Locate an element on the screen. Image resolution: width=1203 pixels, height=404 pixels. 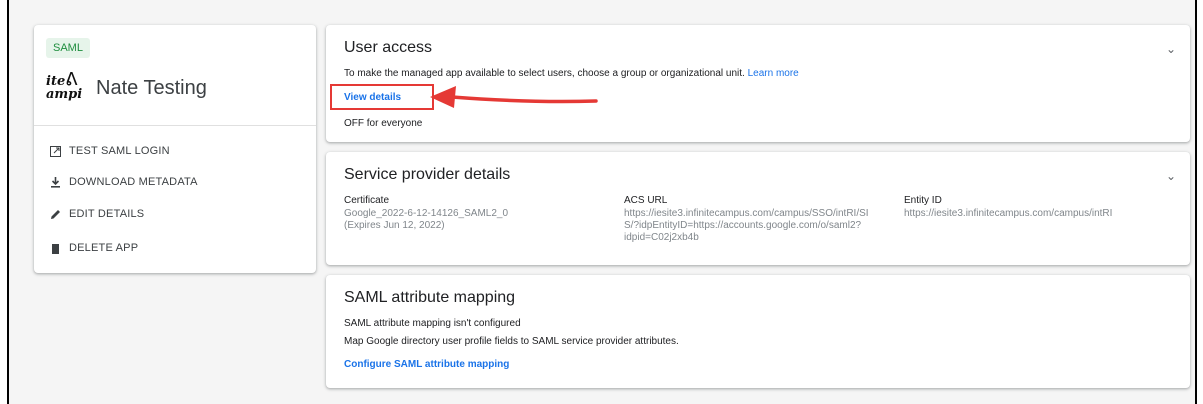
test-saml-login-button: TEST SAML LOGIN is located at coordinates (109, 151).